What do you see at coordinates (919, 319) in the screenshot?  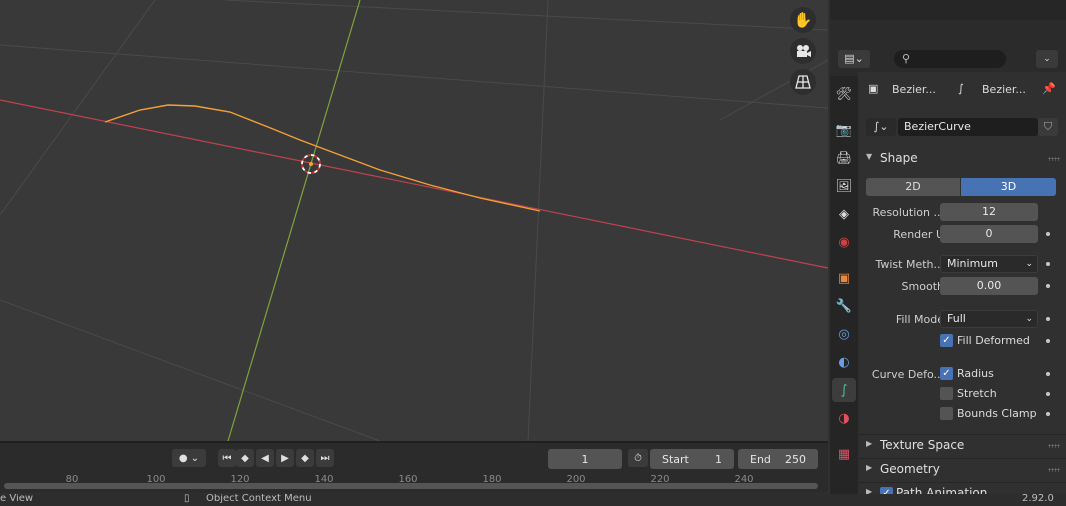 I see `fill-mode-label: Fill Mode` at bounding box center [919, 319].